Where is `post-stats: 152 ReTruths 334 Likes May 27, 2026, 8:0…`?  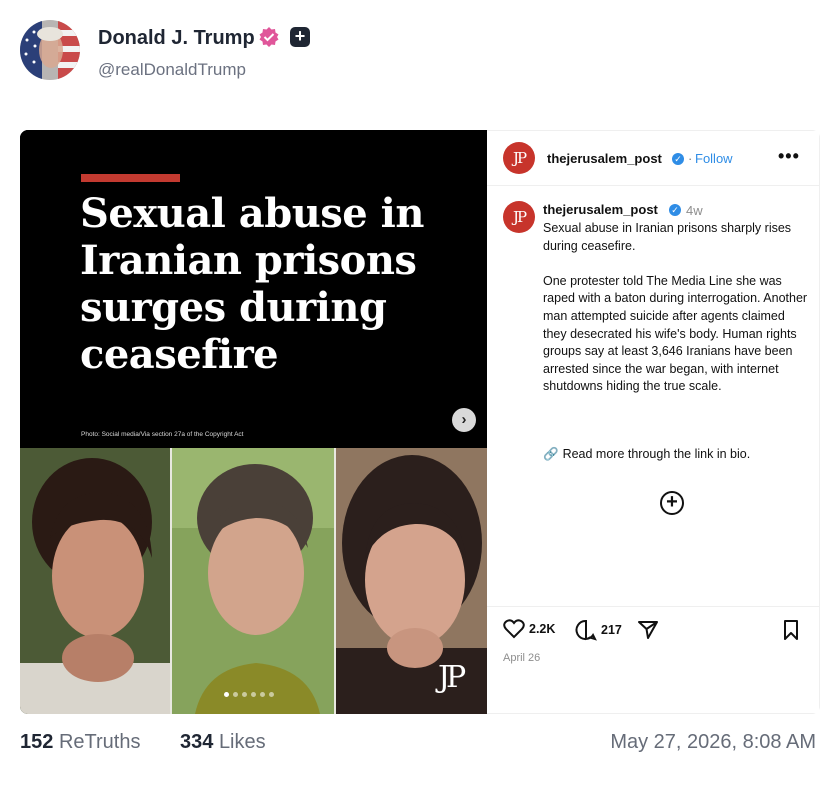
post-stats: 152 ReTruths 334 Likes May 27, 2026, 8:0… is located at coordinates (420, 746).